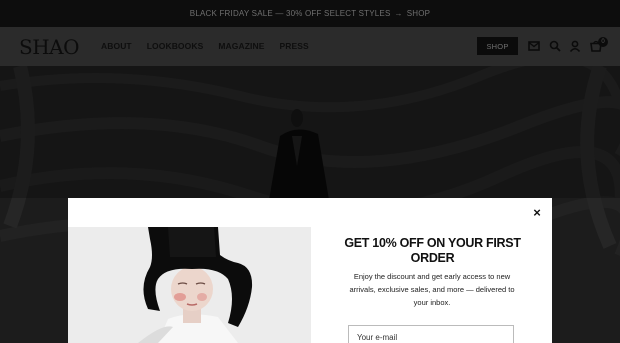 The image size is (620, 343). What do you see at coordinates (575, 46) in the screenshot?
I see `account-icon` at bounding box center [575, 46].